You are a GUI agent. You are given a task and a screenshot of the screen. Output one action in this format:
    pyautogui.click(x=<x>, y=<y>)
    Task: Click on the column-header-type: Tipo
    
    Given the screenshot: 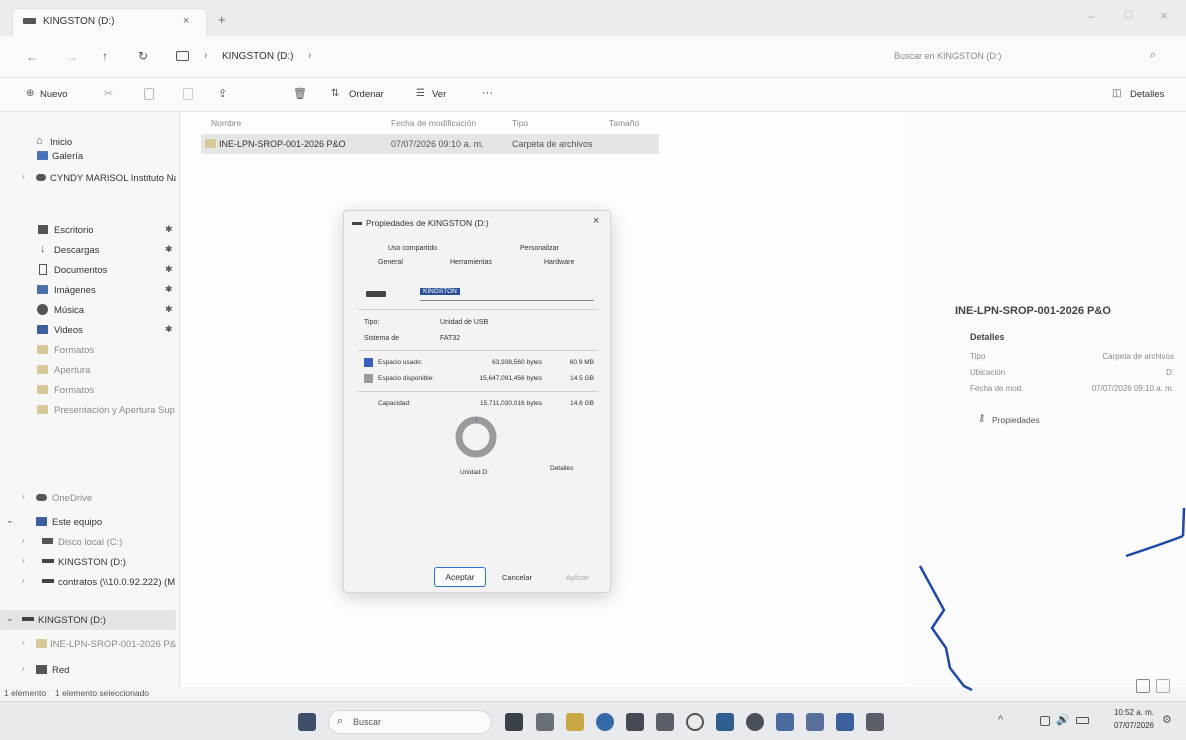 What is the action you would take?
    pyautogui.click(x=520, y=123)
    